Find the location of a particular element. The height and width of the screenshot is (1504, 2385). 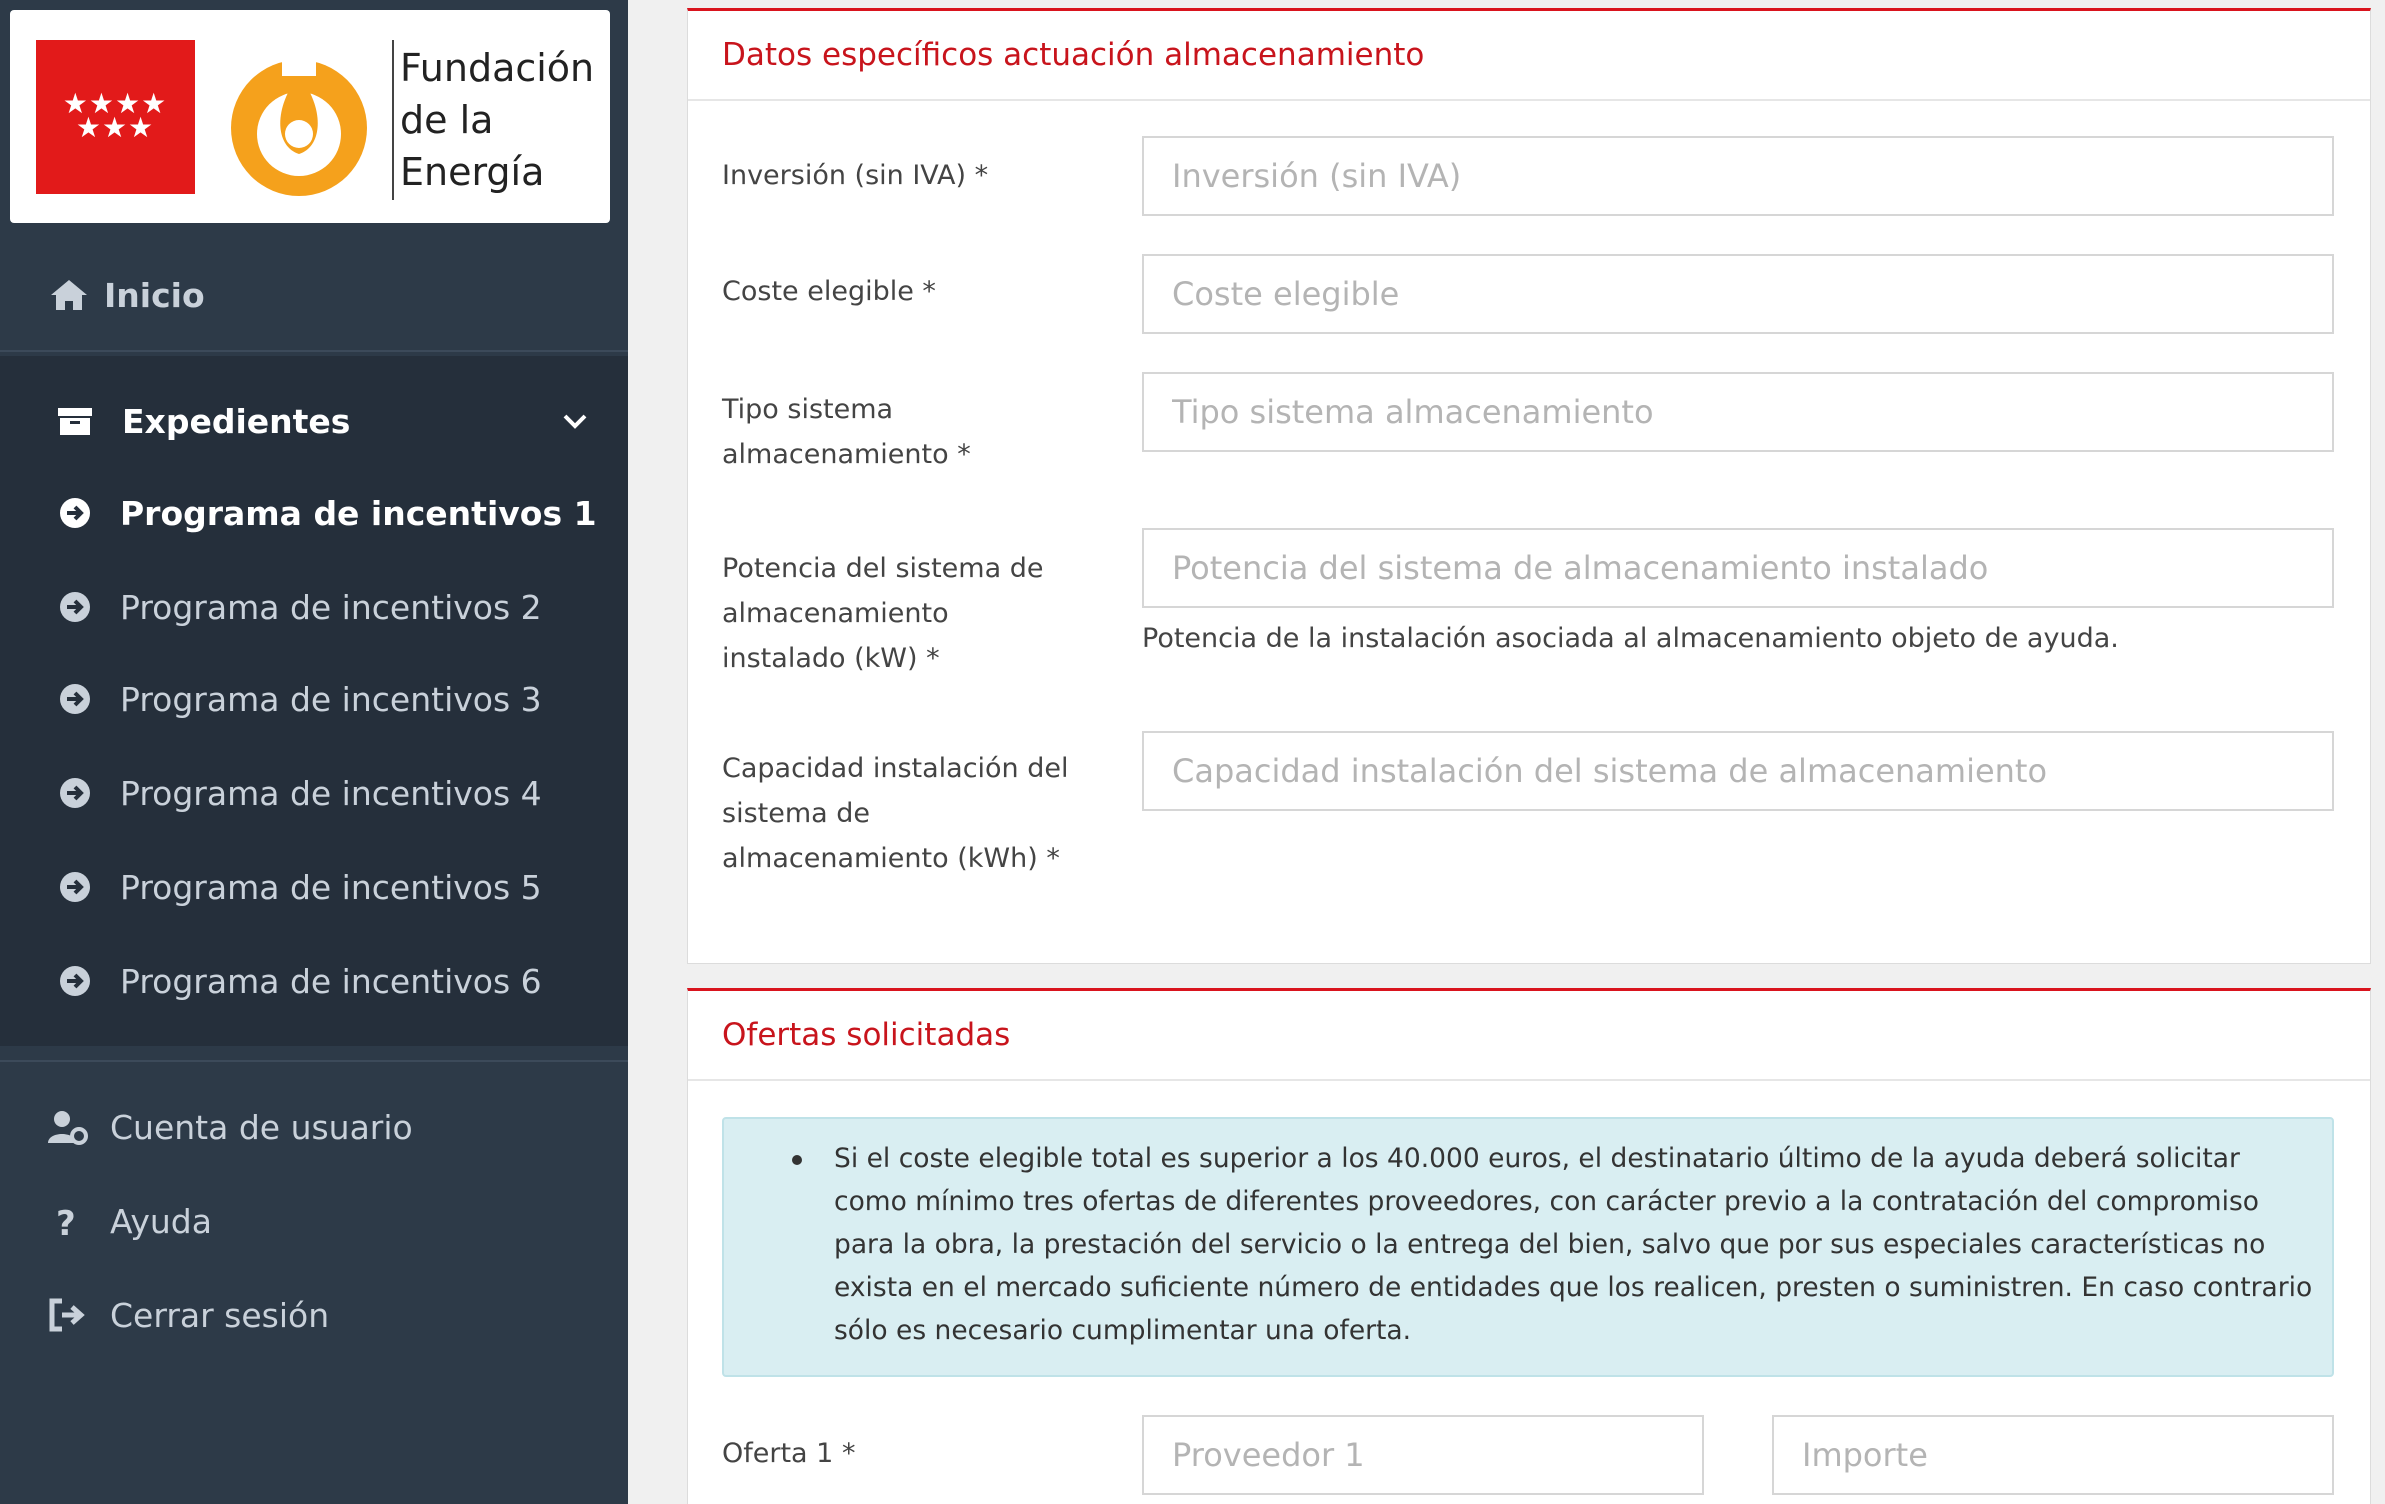

field-label-line: Potencia del sistema de is located at coordinates (883, 568).